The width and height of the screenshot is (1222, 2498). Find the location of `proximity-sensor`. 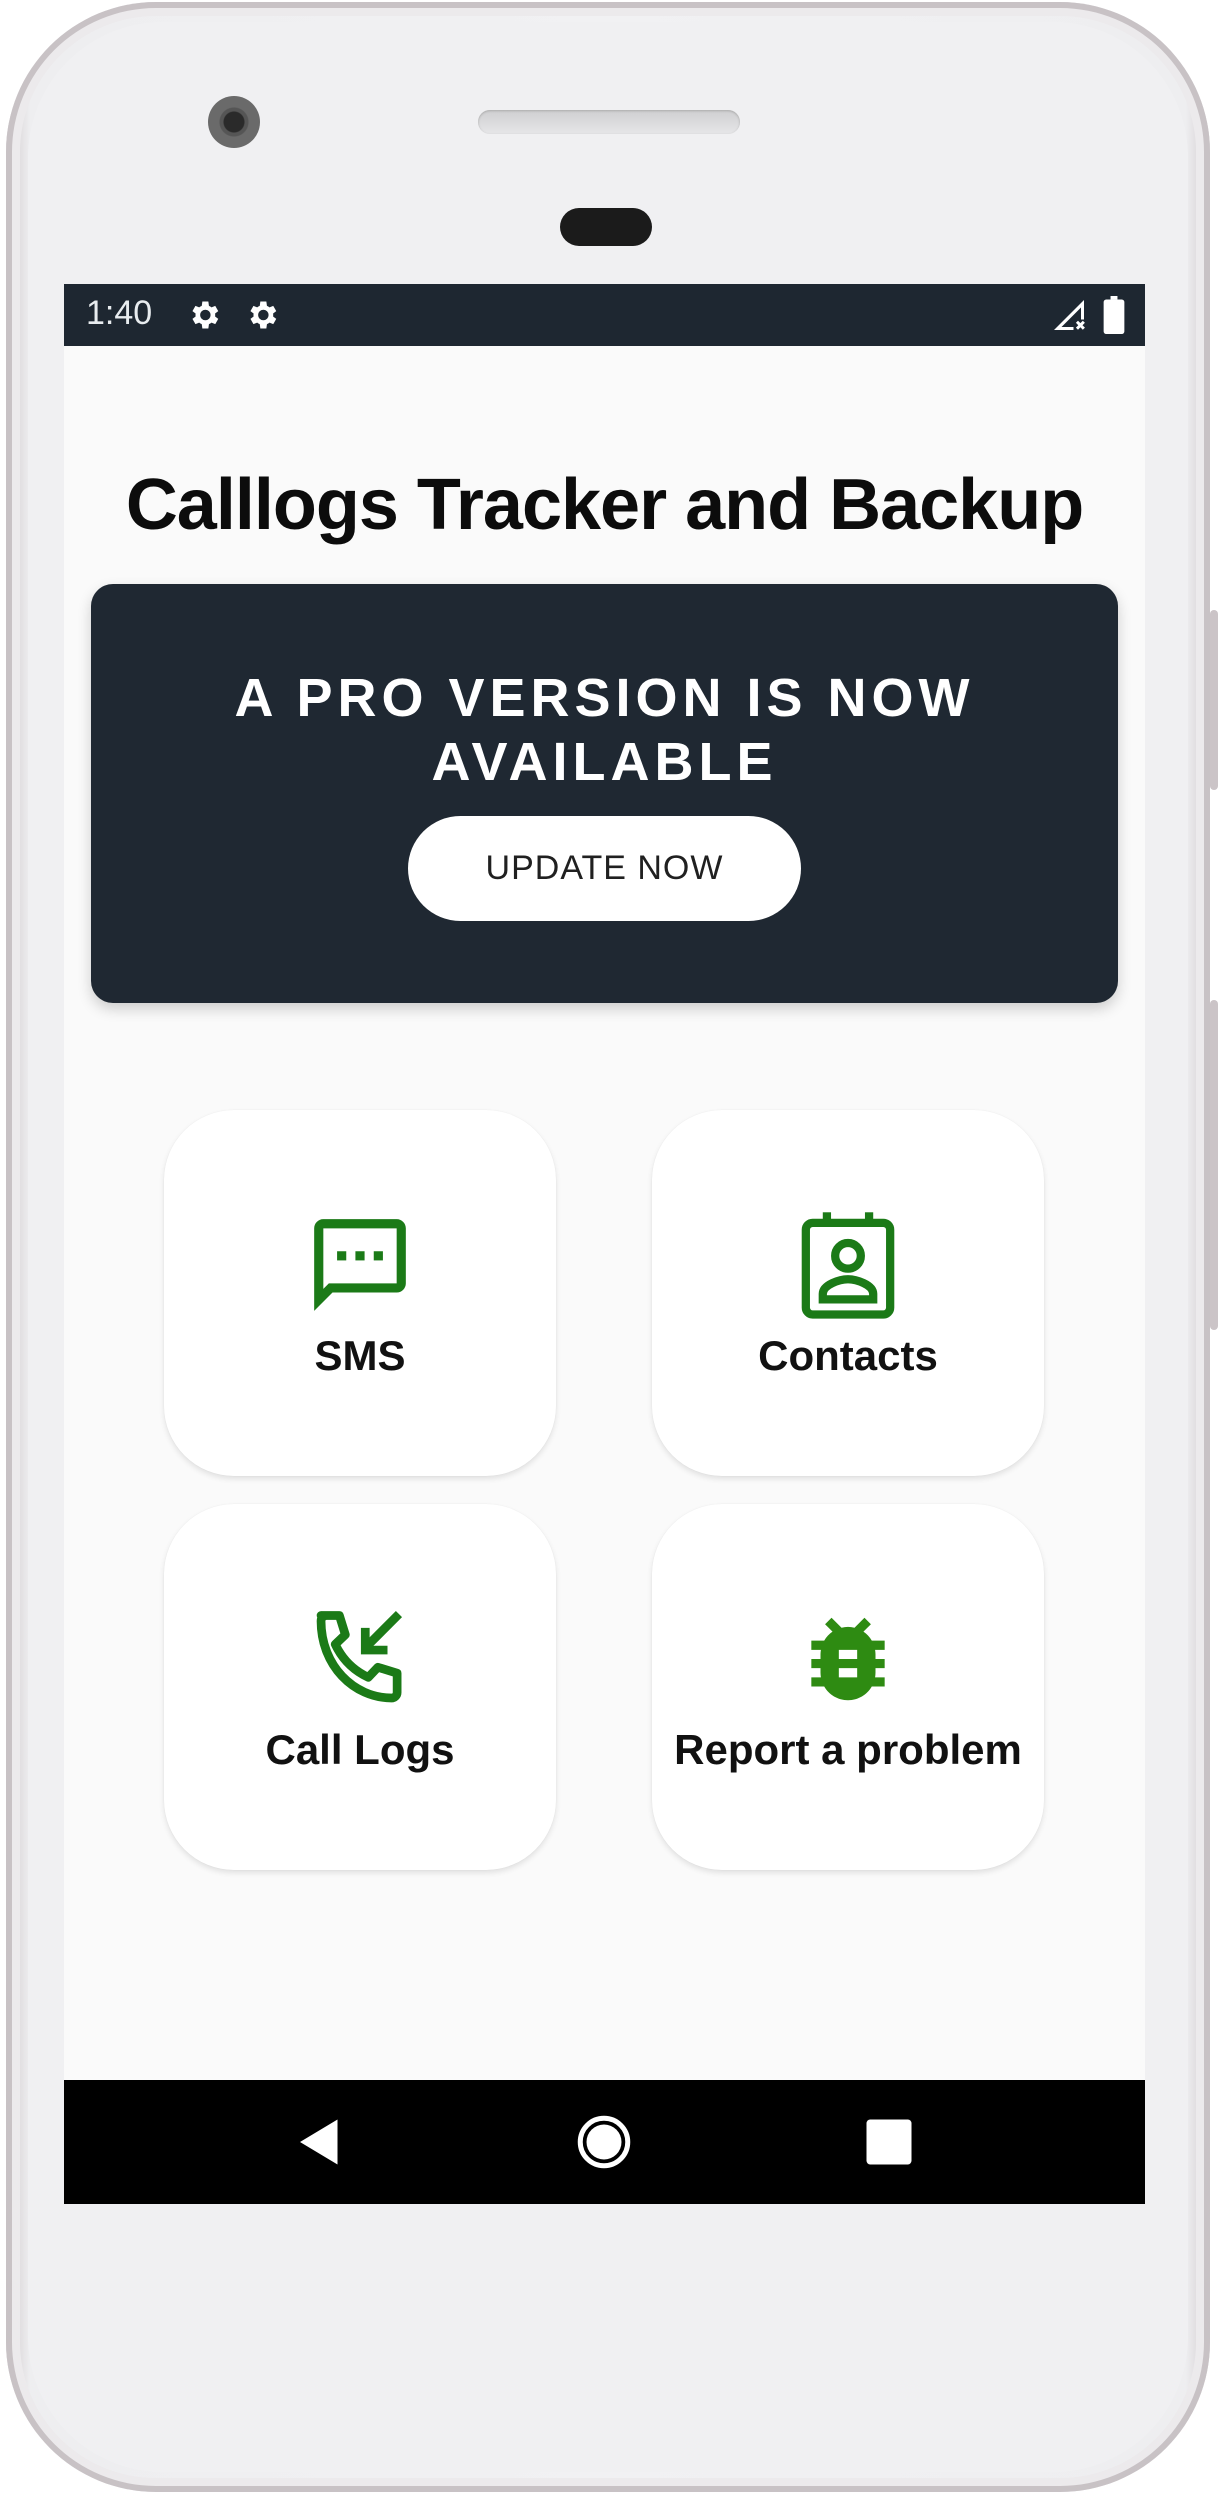

proximity-sensor is located at coordinates (606, 227).